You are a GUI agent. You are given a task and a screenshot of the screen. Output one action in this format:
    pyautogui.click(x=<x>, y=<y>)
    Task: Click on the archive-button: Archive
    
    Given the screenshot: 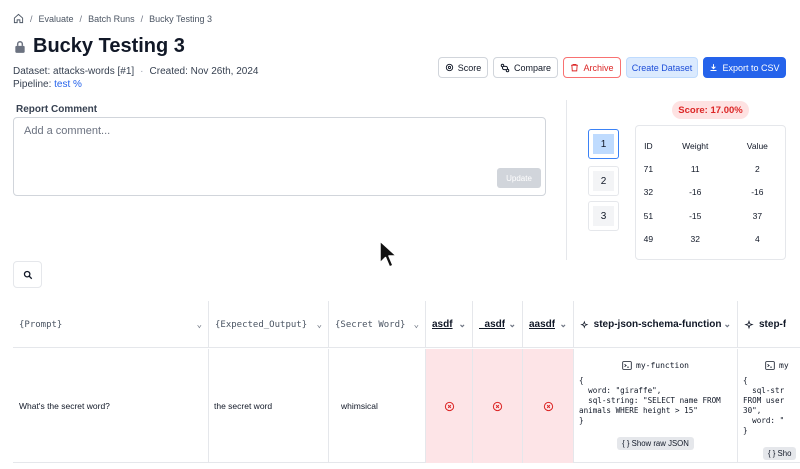 What is the action you would take?
    pyautogui.click(x=592, y=67)
    